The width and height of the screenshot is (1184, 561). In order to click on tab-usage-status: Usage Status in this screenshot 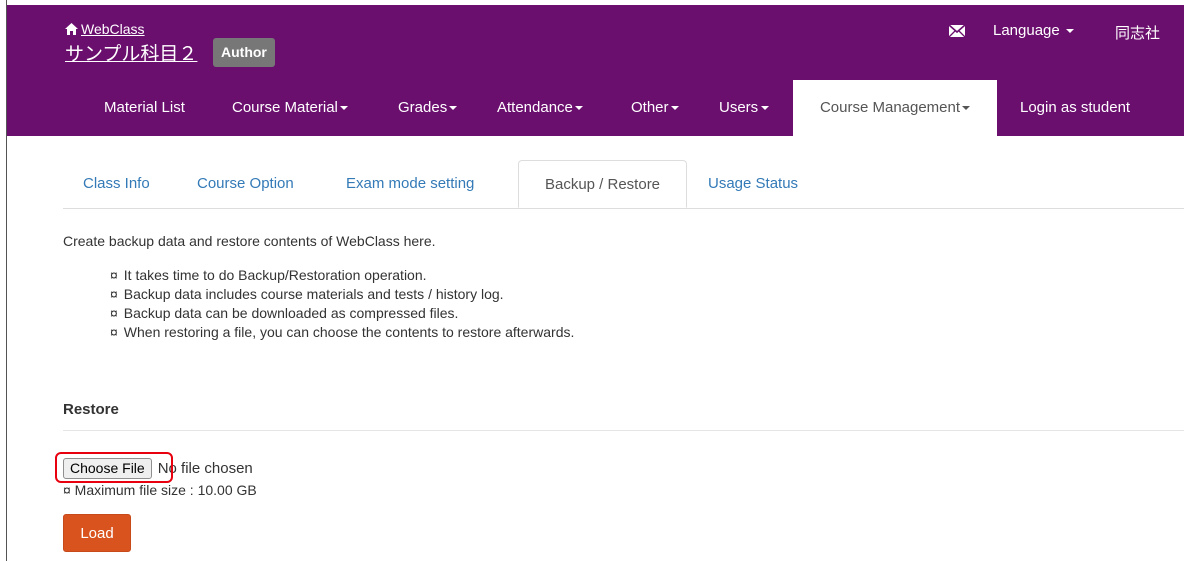, I will do `click(753, 183)`.